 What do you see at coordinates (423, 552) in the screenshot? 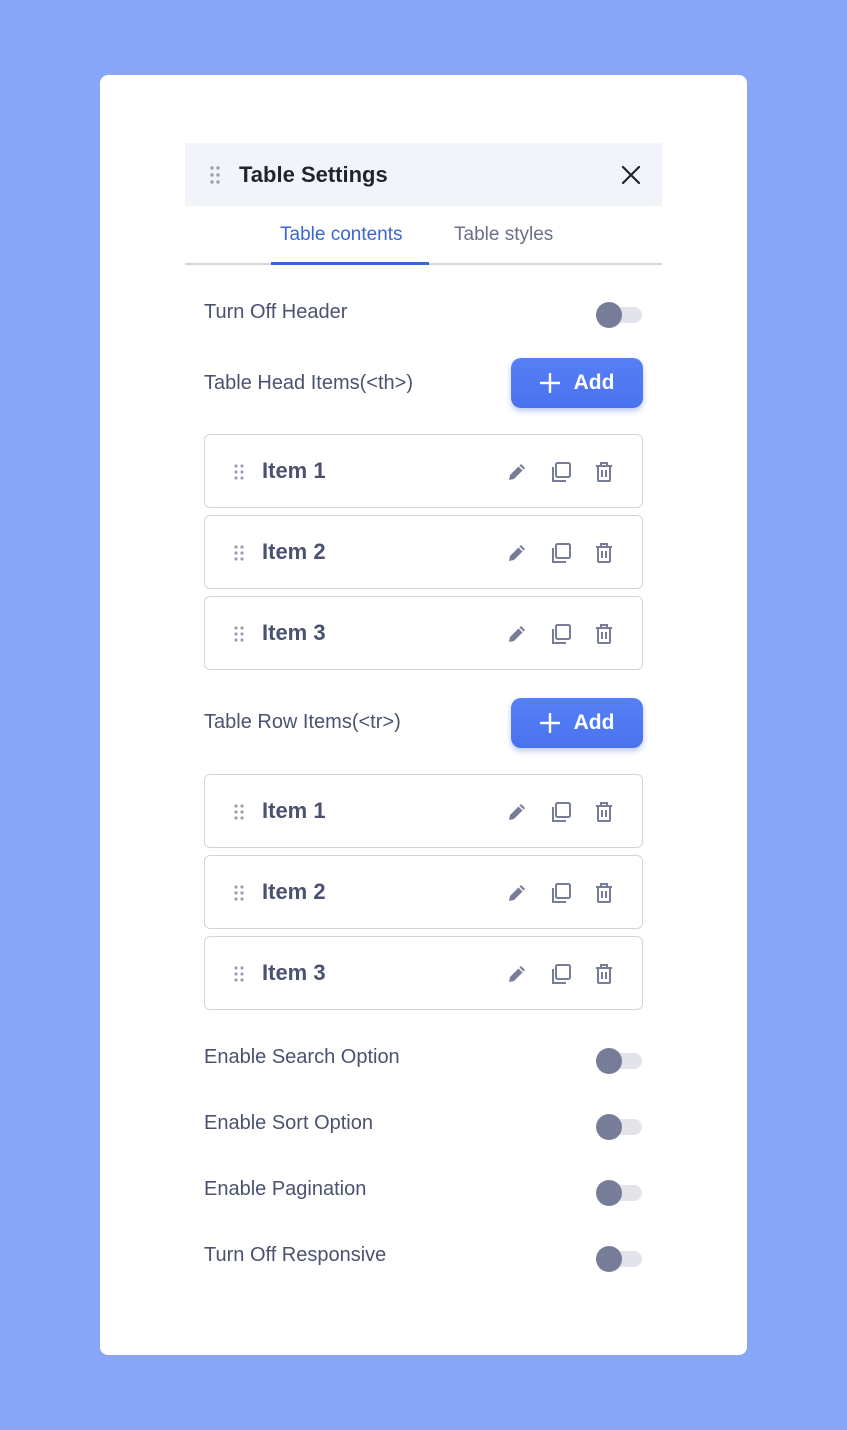
I see `head-item-row: Item 2` at bounding box center [423, 552].